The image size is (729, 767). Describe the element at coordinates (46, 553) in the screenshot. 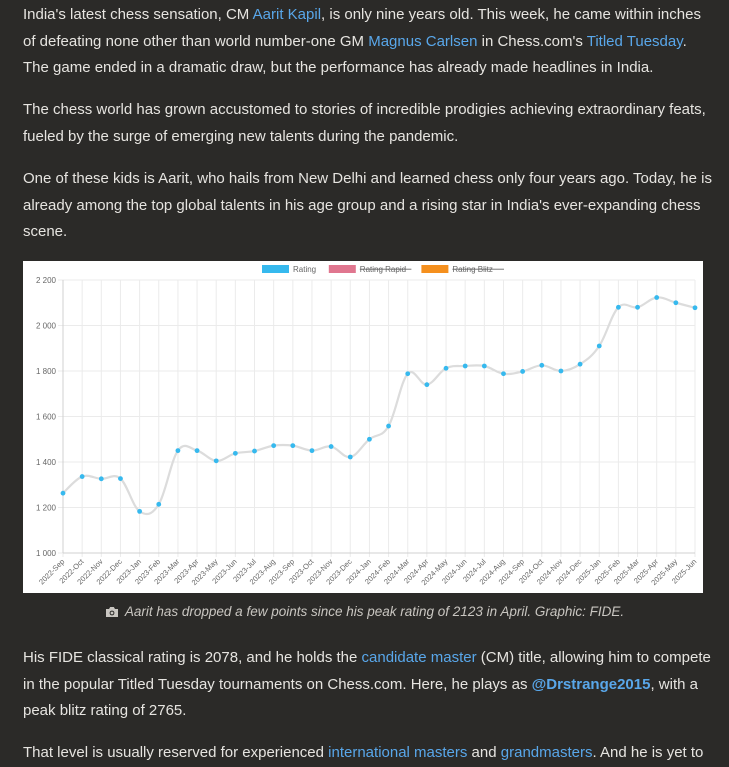

I see `y-tick-label: 1 000` at that location.